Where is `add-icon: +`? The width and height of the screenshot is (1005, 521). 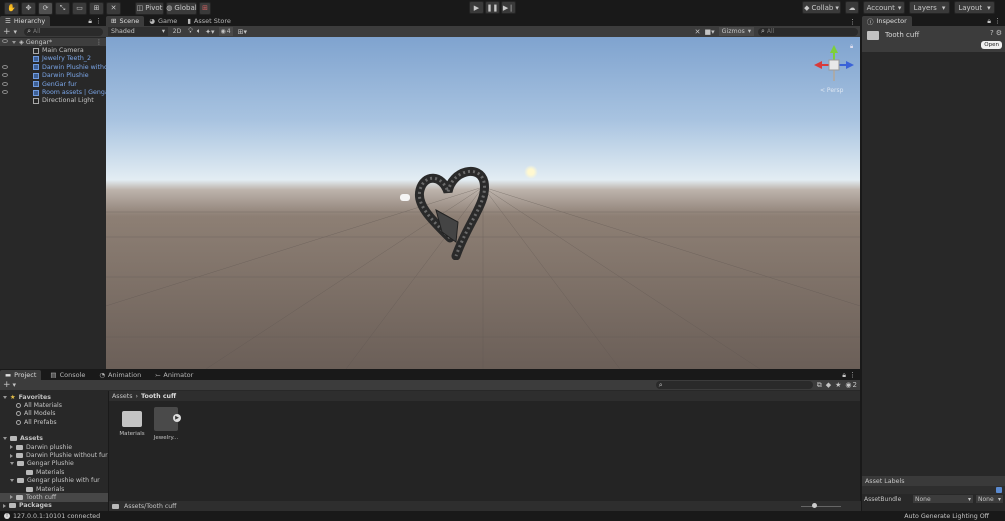
add-icon: + is located at coordinates (7, 32).